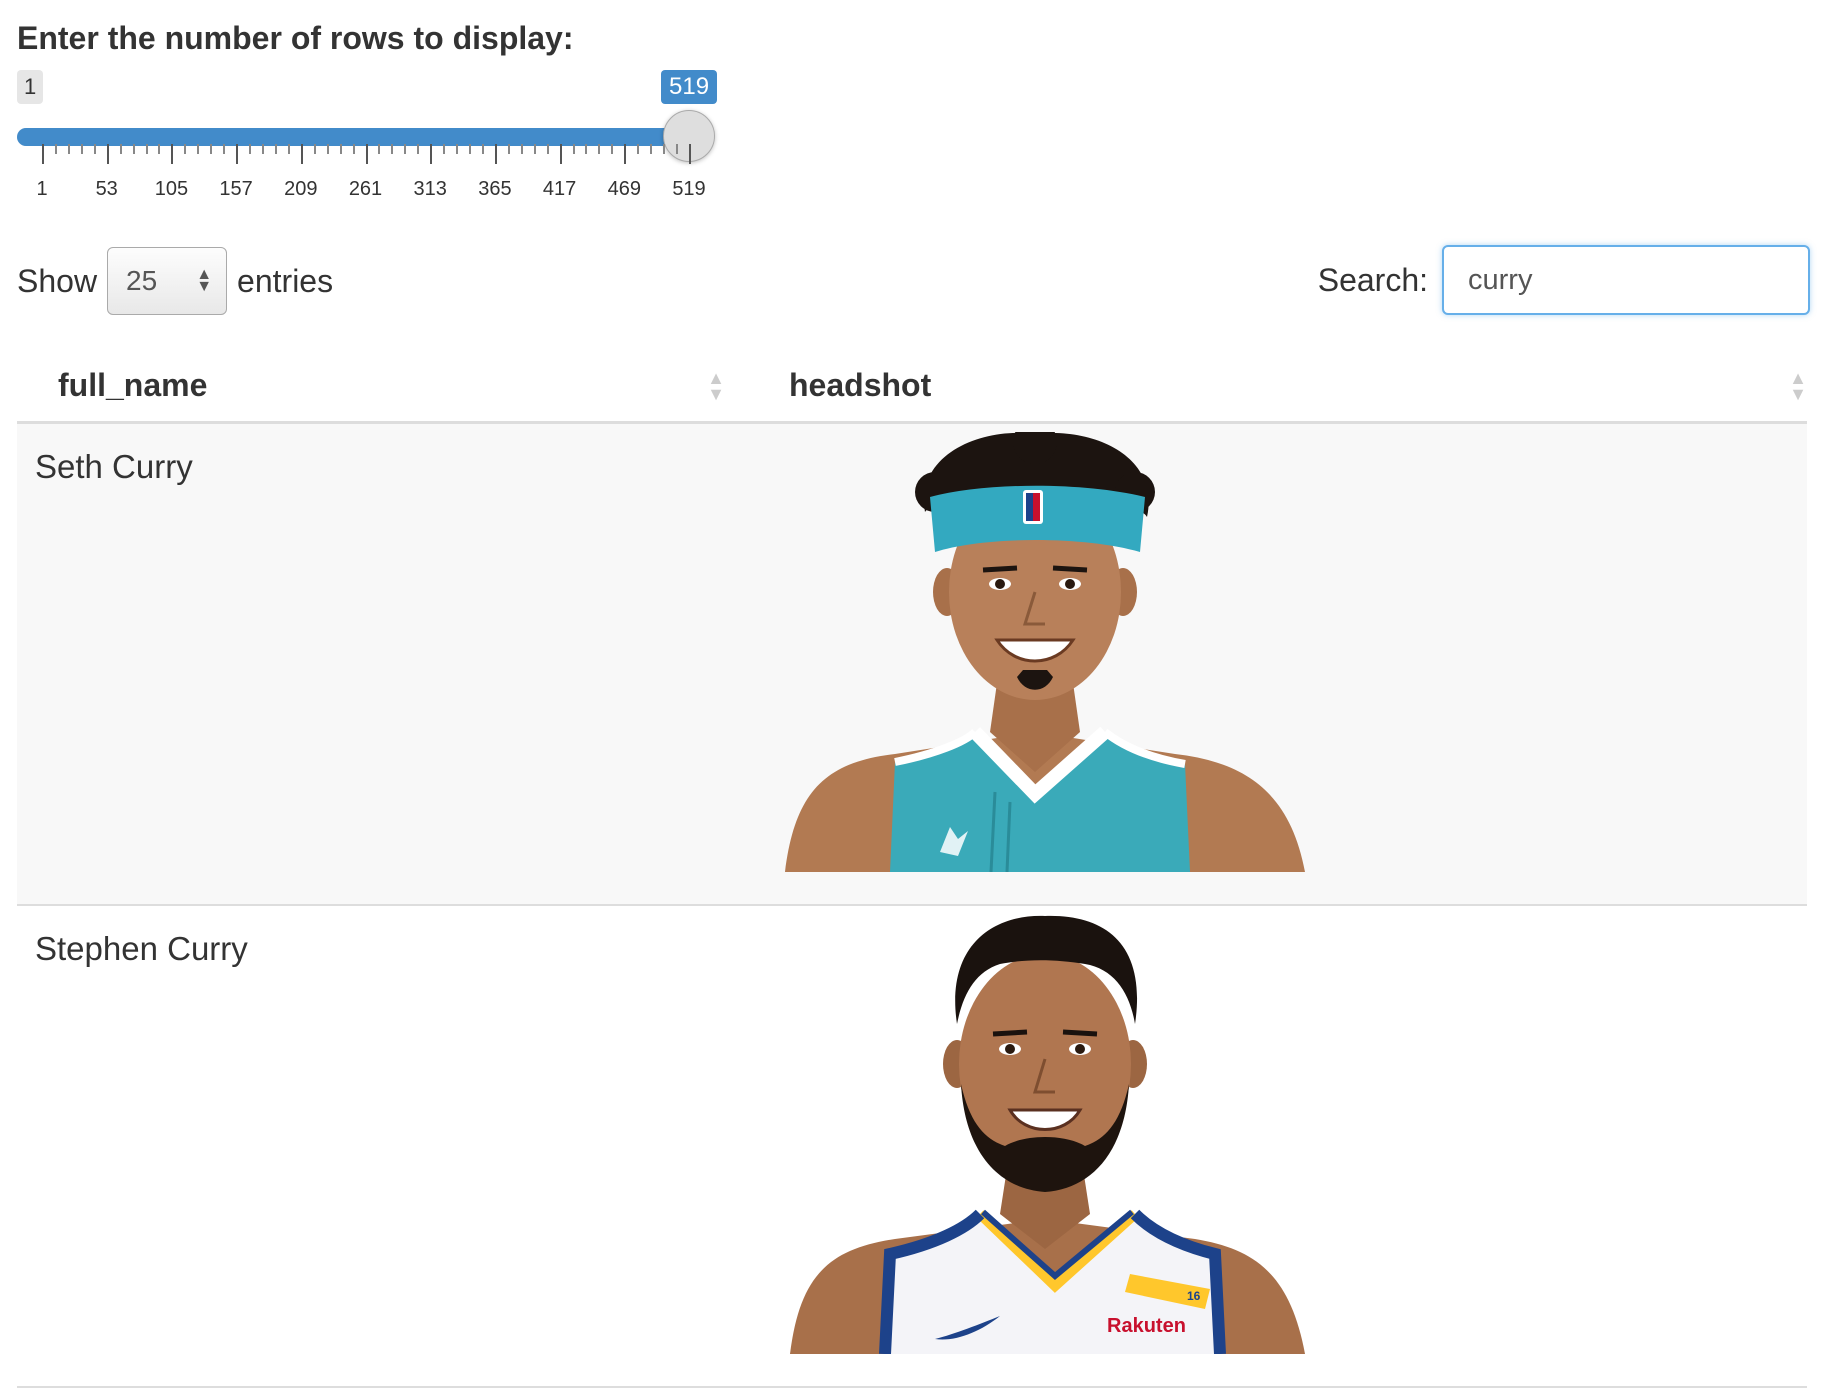 The width and height of the screenshot is (1830, 1394). What do you see at coordinates (57, 280) in the screenshot?
I see `show-label: Show` at bounding box center [57, 280].